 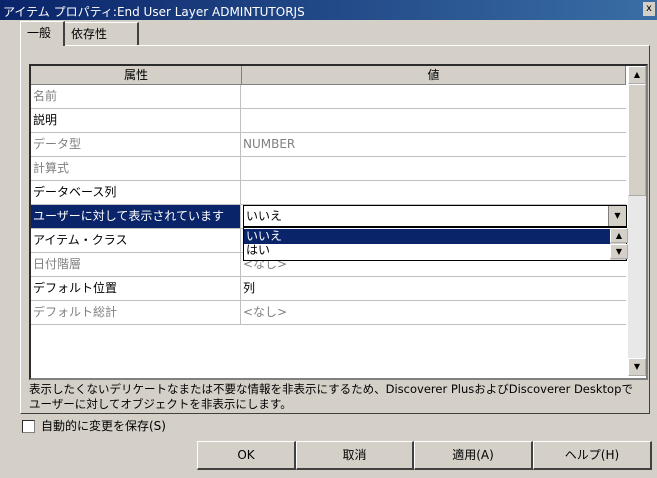 I want to click on row-name: 名前, so click(x=328, y=97).